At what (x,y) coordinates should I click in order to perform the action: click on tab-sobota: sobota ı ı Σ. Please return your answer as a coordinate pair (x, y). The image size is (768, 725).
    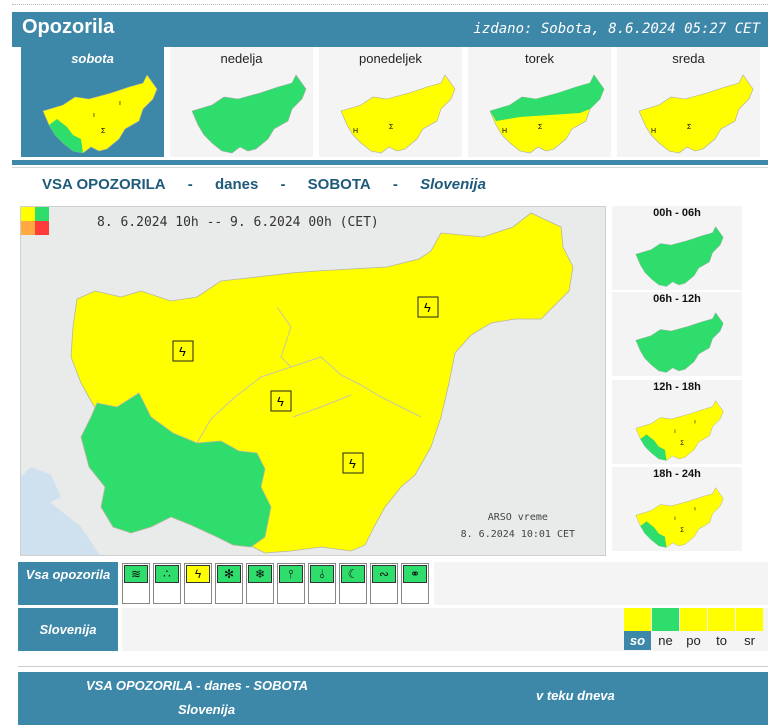
    Looking at the image, I should click on (94, 102).